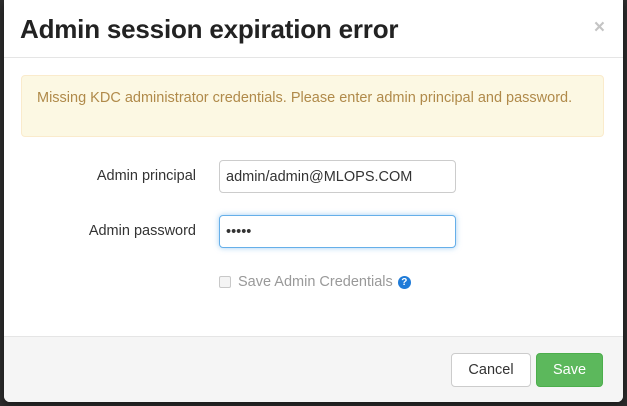  What do you see at coordinates (142, 231) in the screenshot?
I see `password-label: Admin password` at bounding box center [142, 231].